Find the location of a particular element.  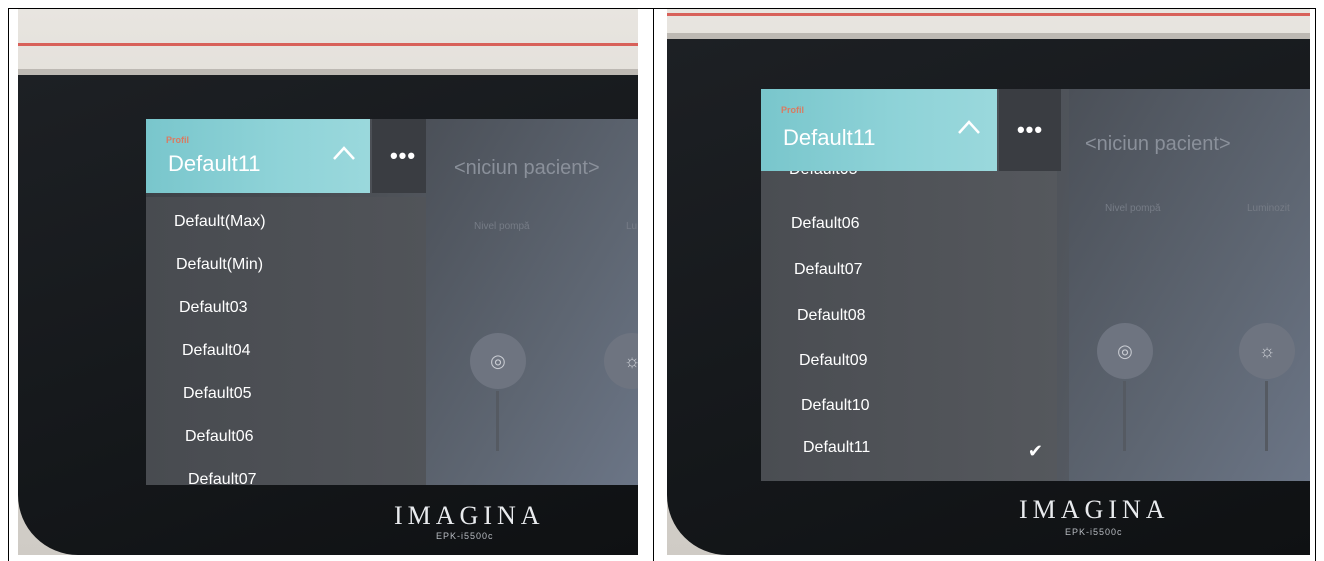

list-item: Default04 is located at coordinates (286, 352).